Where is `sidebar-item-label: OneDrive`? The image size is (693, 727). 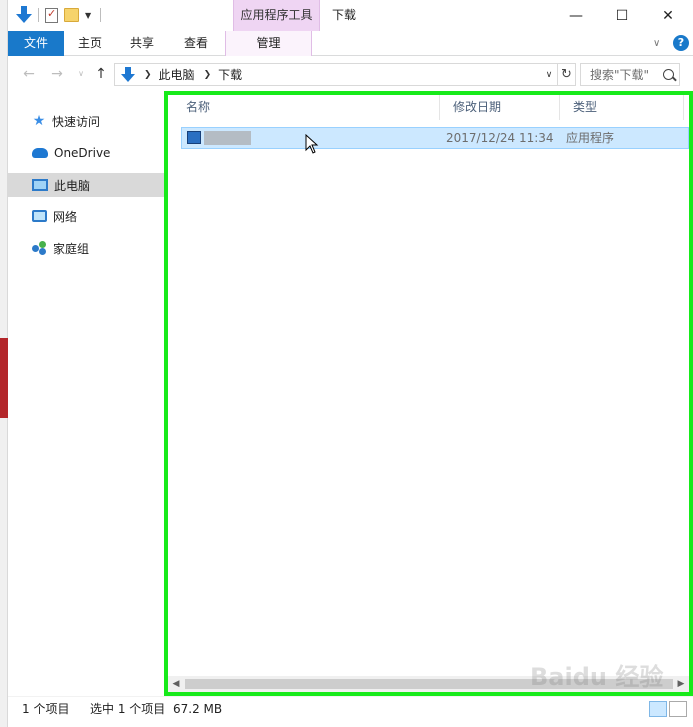 sidebar-item-label: OneDrive is located at coordinates (82, 153).